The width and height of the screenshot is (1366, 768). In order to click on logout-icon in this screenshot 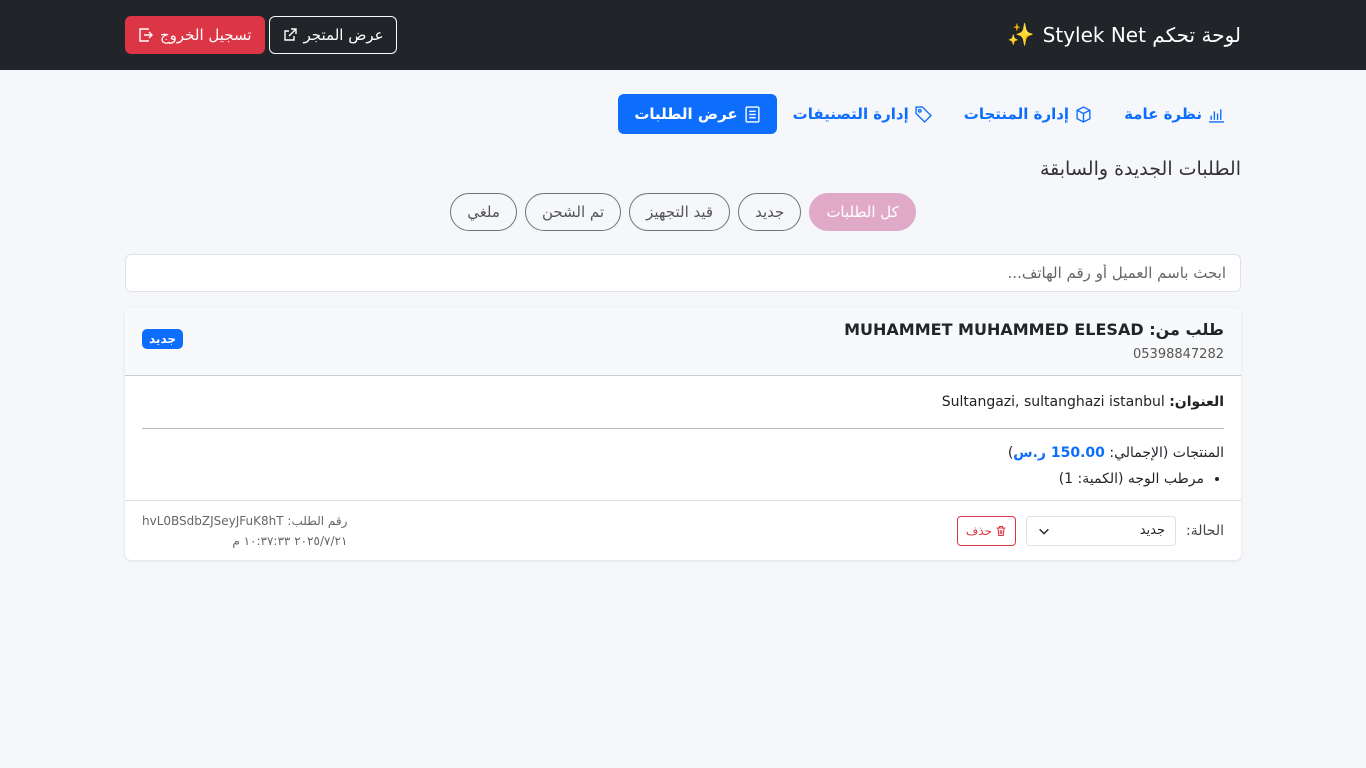, I will do `click(146, 35)`.